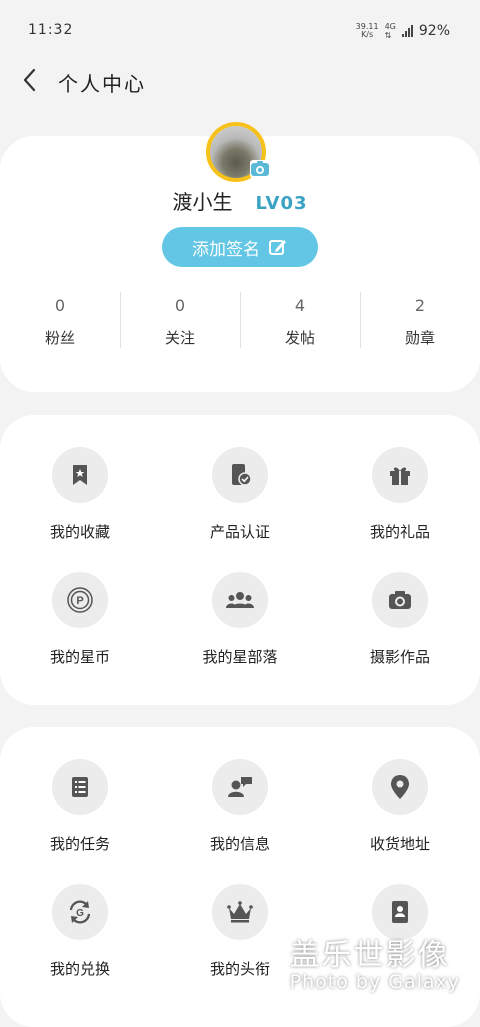 Image resolution: width=480 pixels, height=1027 pixels. Describe the element at coordinates (420, 320) in the screenshot. I see `stat-medals: 2 勋章` at that location.